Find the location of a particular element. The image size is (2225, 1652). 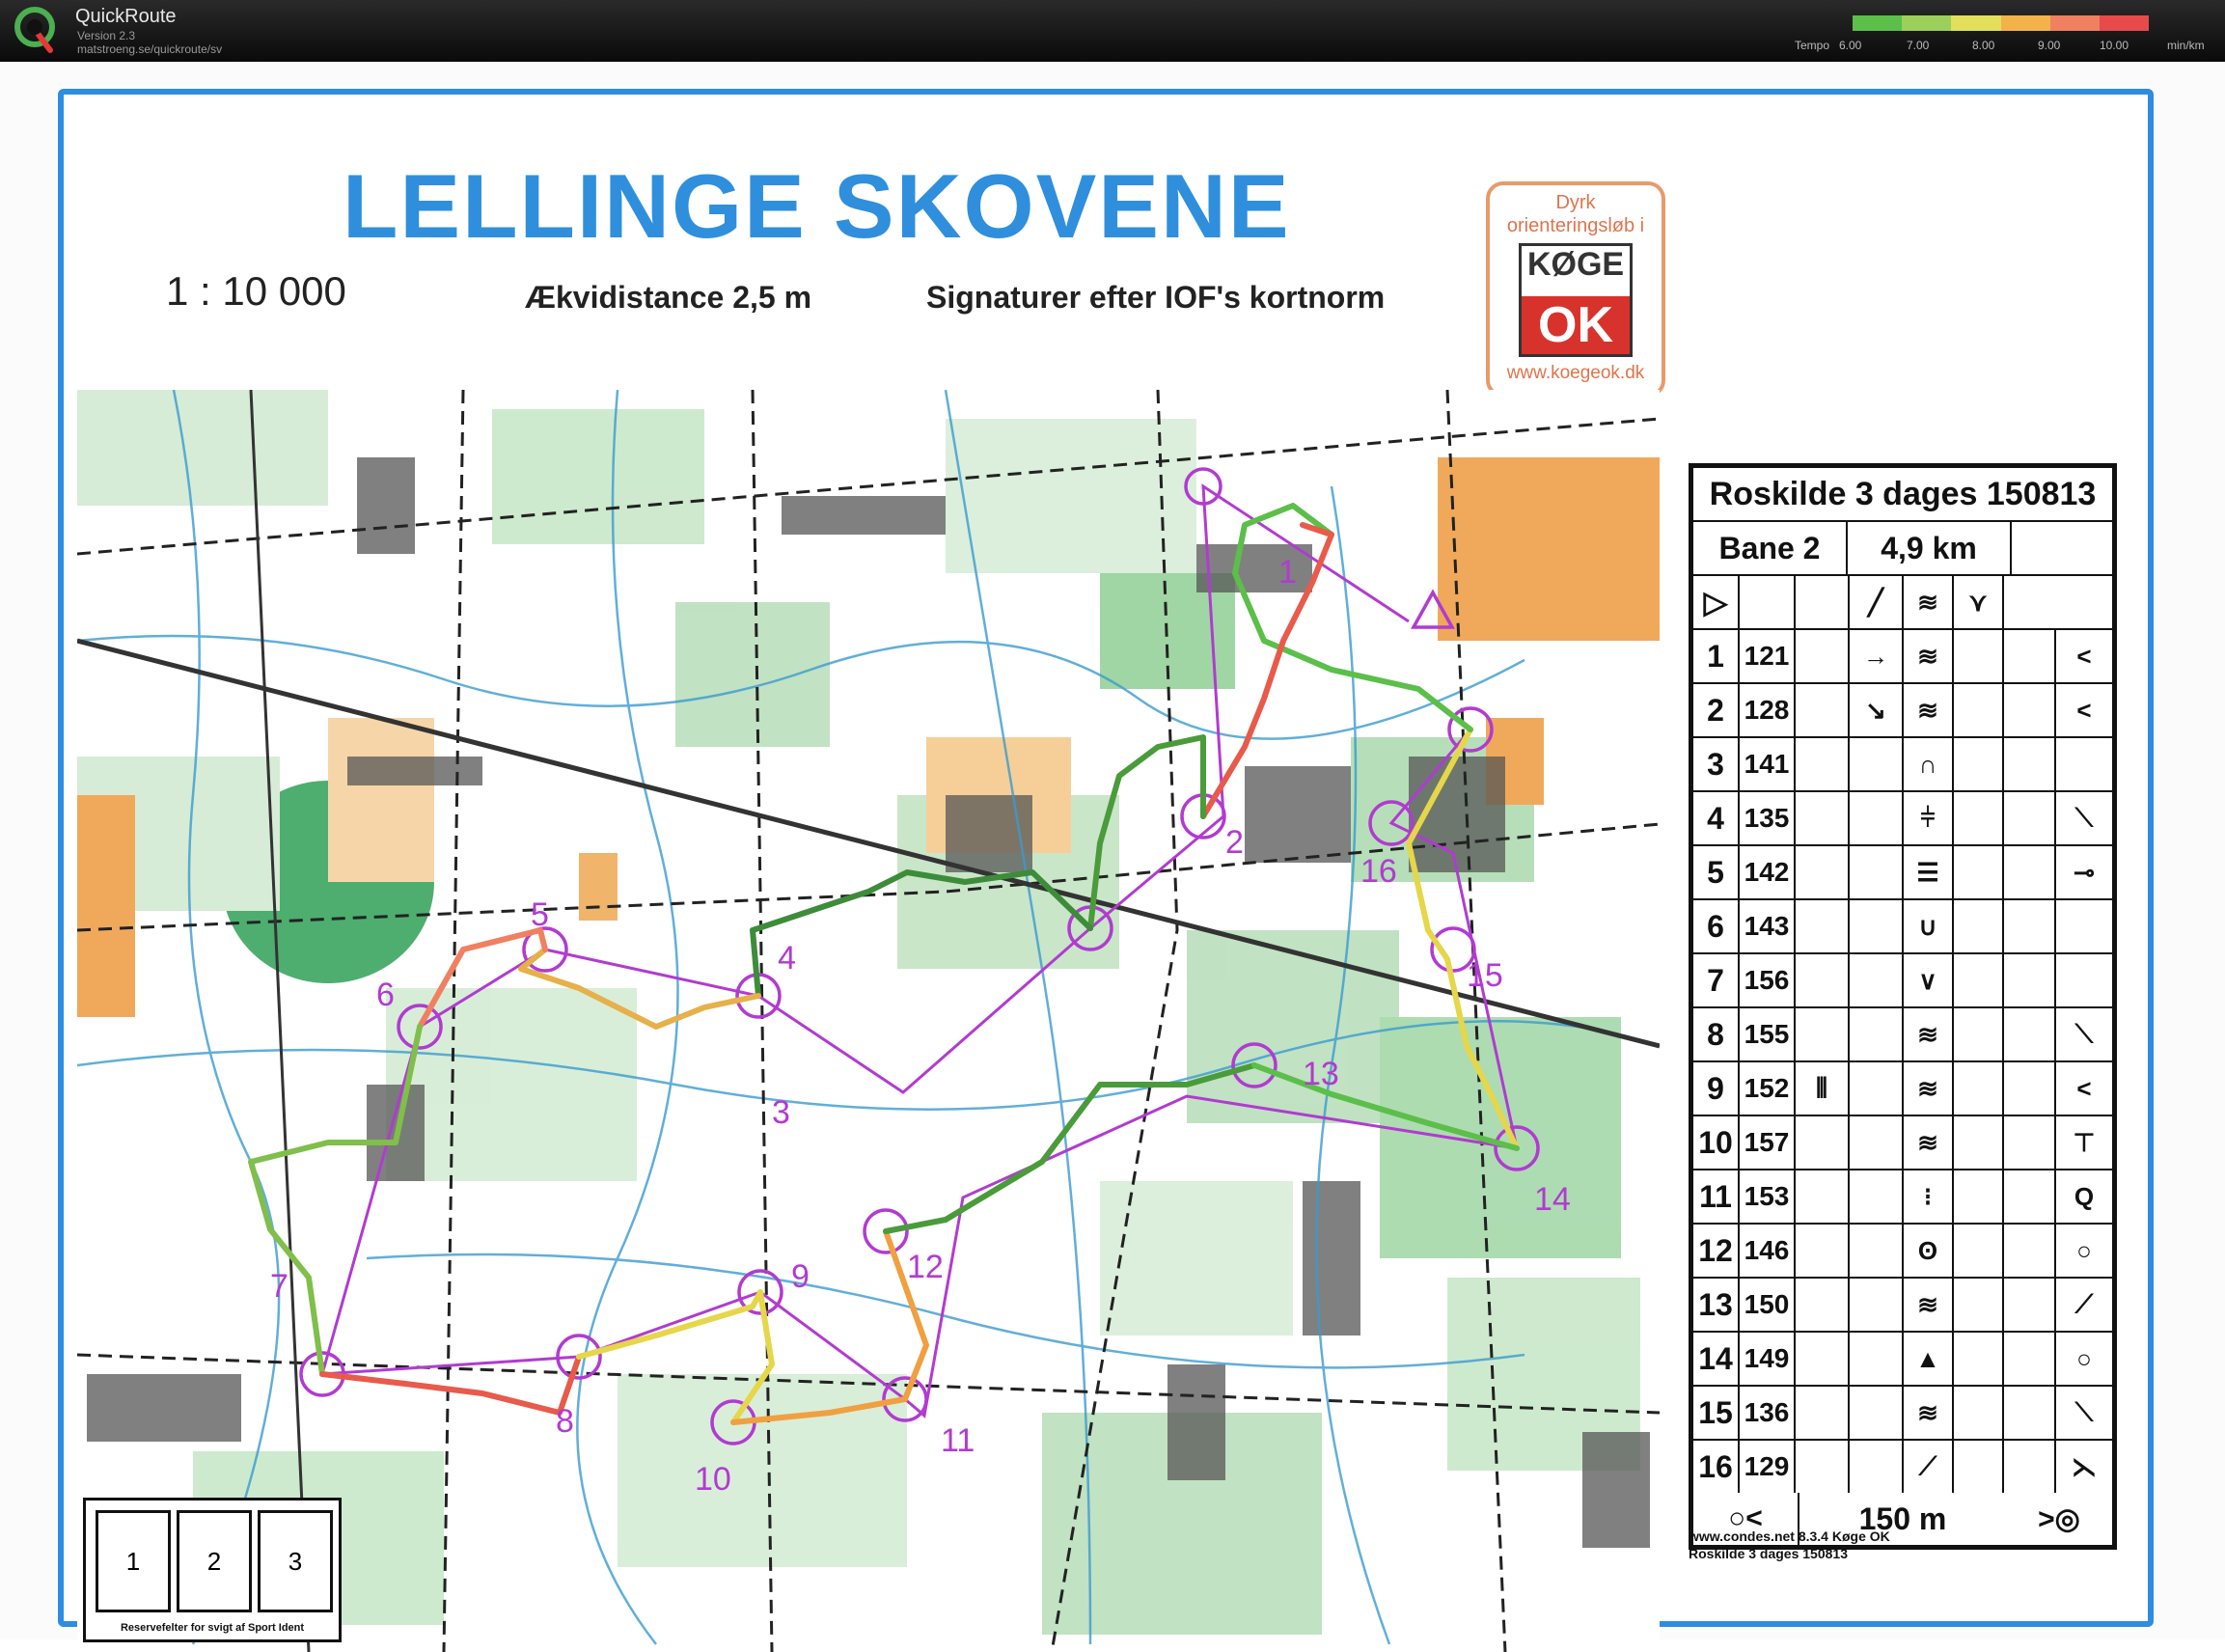

control-cell-e: ∩ is located at coordinates (1929, 764).